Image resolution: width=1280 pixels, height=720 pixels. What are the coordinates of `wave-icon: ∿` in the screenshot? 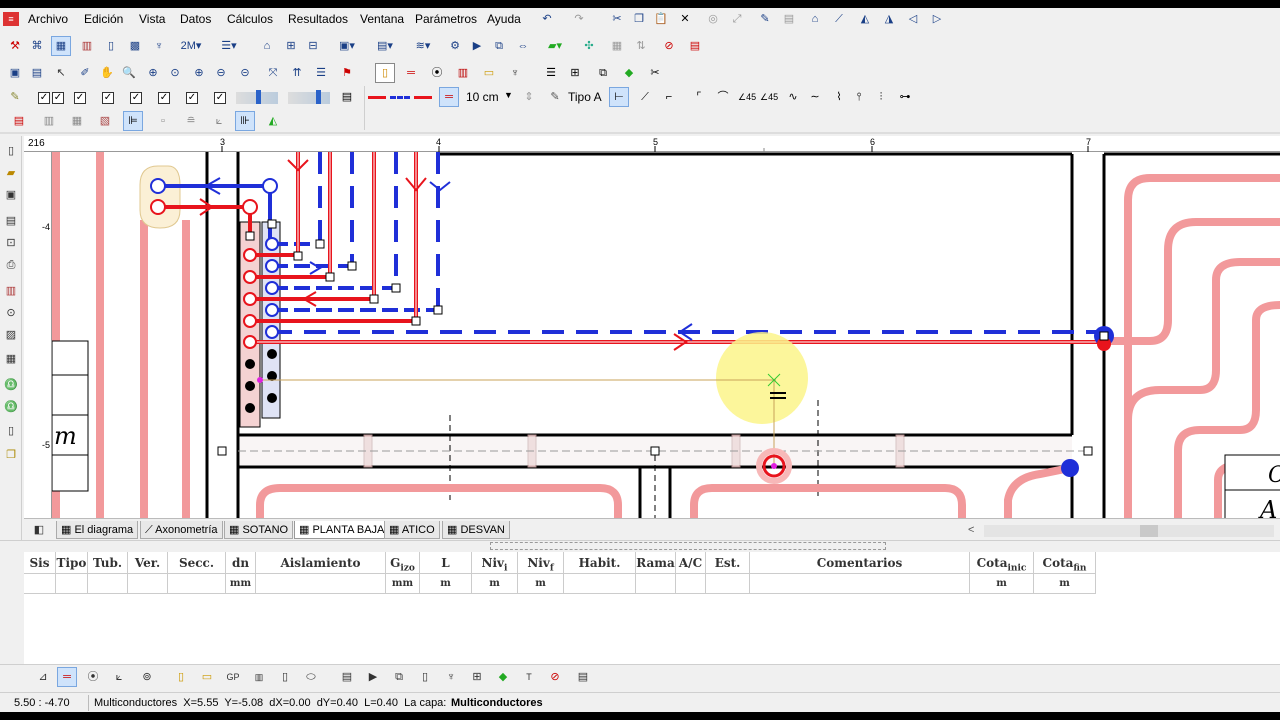 It's located at (793, 97).